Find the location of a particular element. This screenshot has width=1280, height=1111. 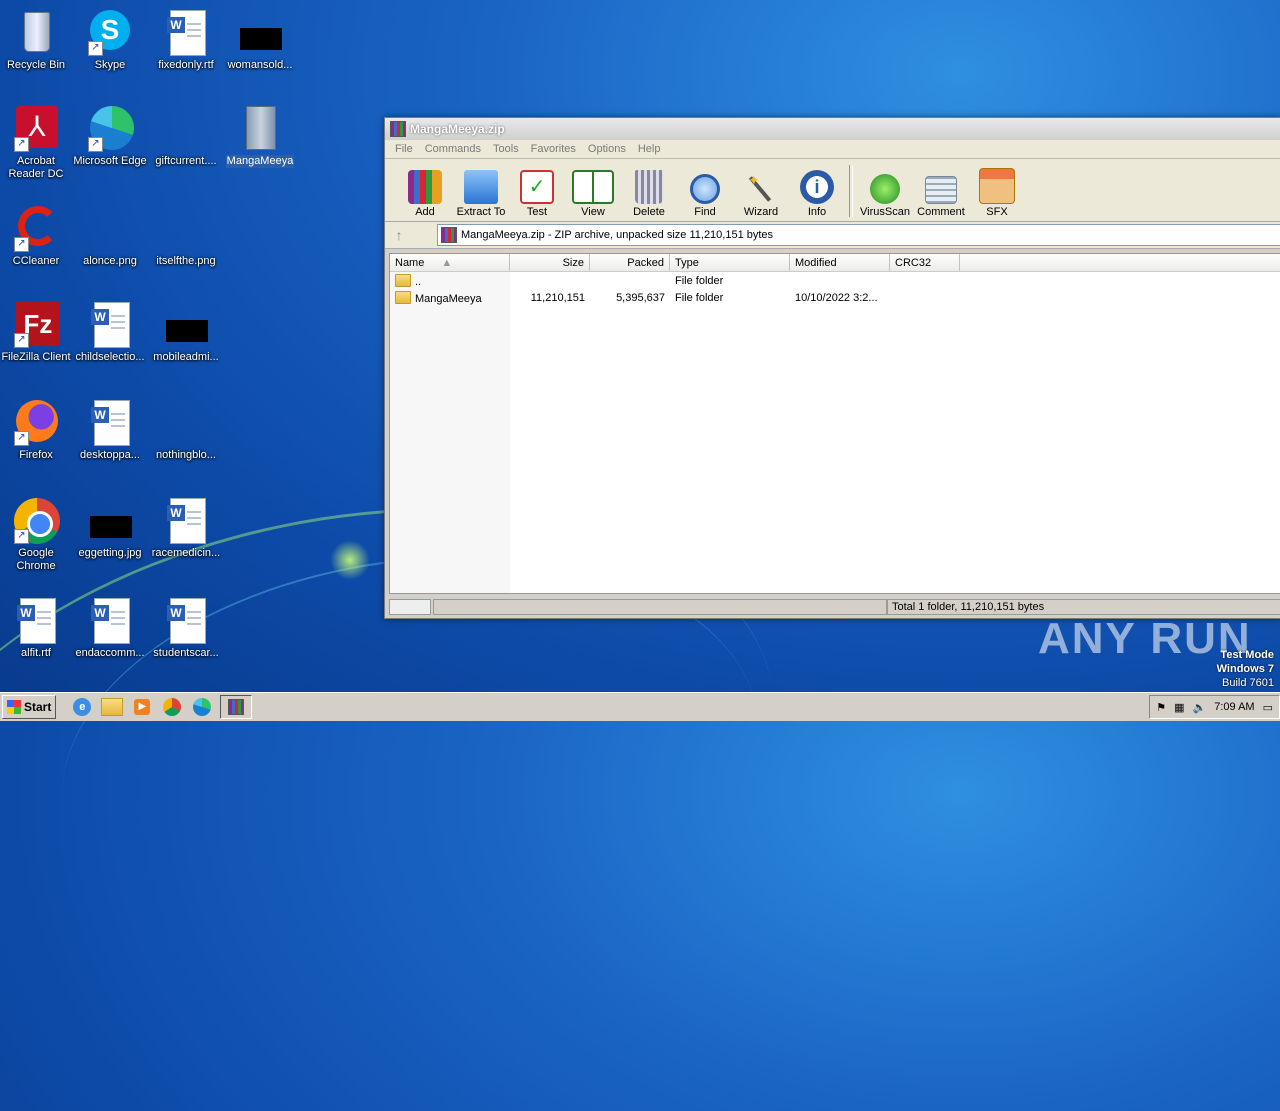

sfx-button: SFX is located at coordinates (997, 194).